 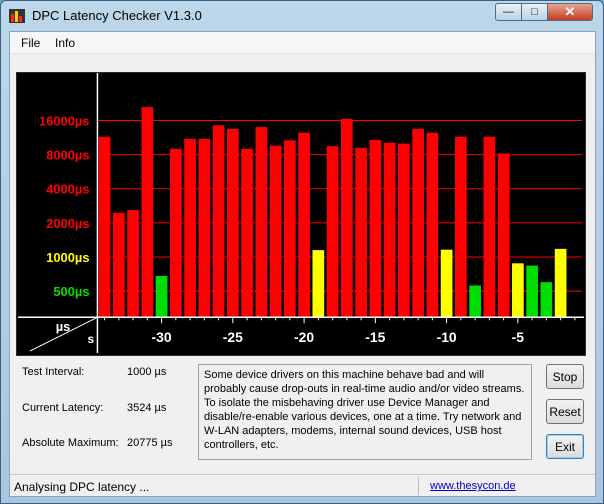 I want to click on minimize-button: —, so click(x=508, y=12).